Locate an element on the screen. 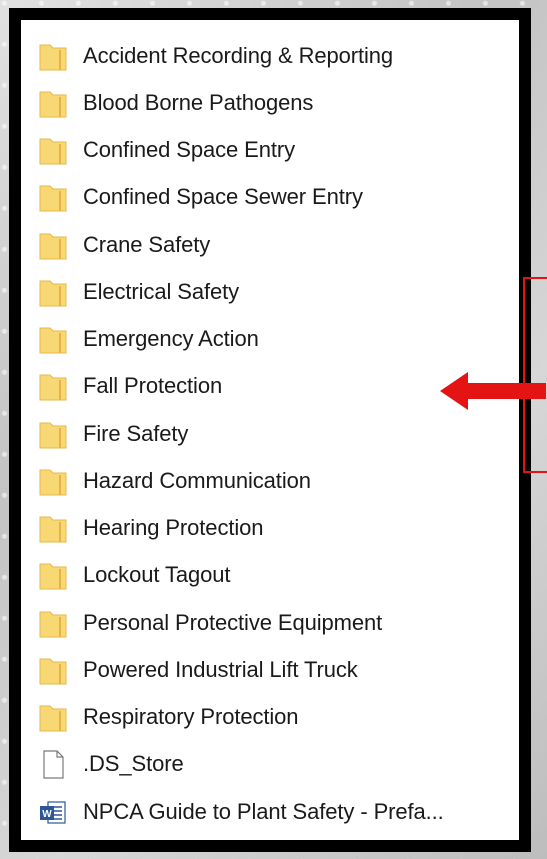  folder-item: Respiratory Protection is located at coordinates (270, 717).